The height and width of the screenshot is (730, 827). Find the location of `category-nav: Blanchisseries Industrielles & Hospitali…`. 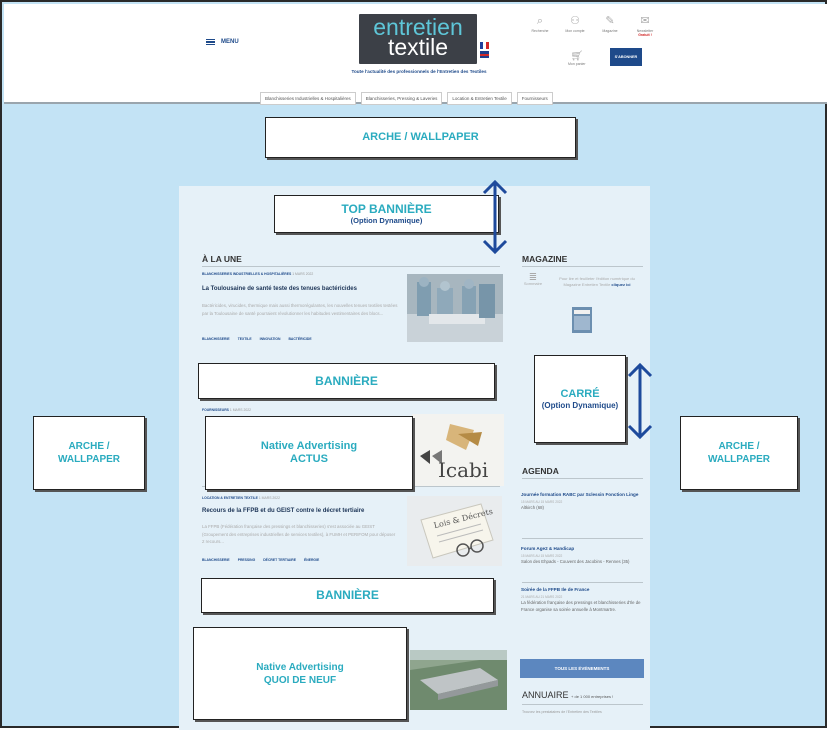

category-nav: Blanchisseries Industrielles & Hospitali… is located at coordinates (406, 98).